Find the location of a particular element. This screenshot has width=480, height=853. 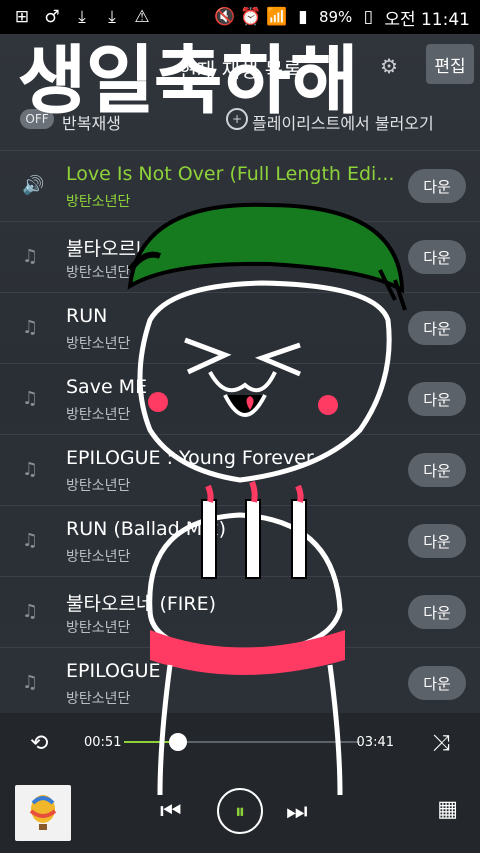

list-item: ♫ Save ME 방탄소년단 다운 is located at coordinates (240, 398).